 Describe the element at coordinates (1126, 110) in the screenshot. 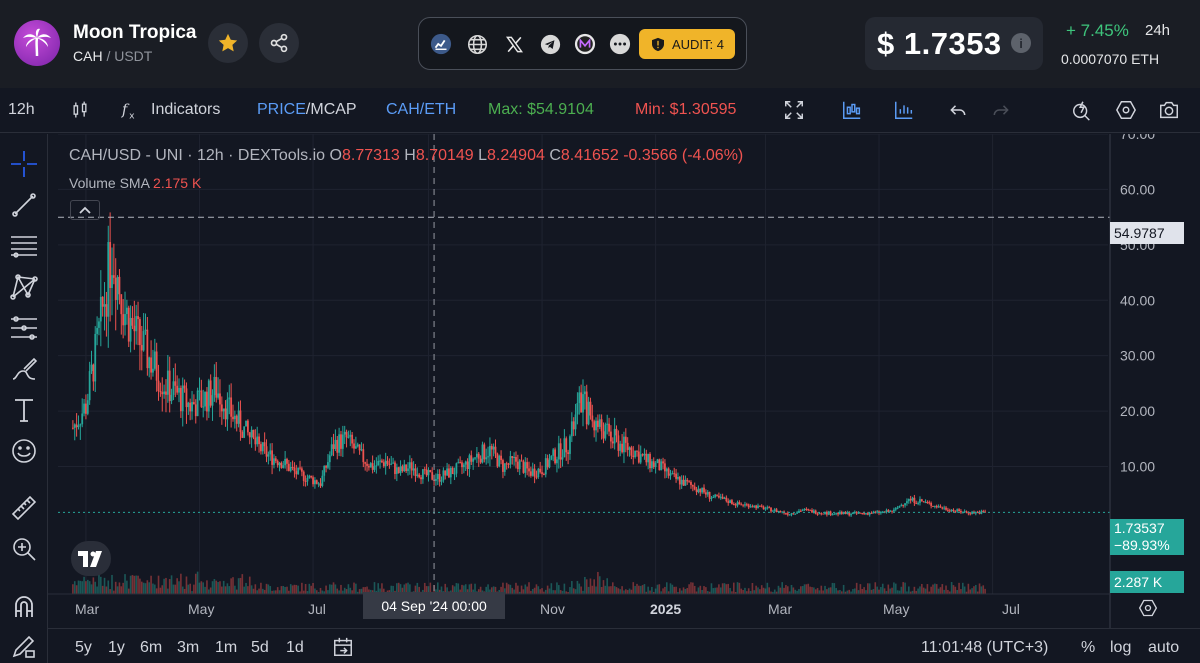

I see `settings-icon` at that location.